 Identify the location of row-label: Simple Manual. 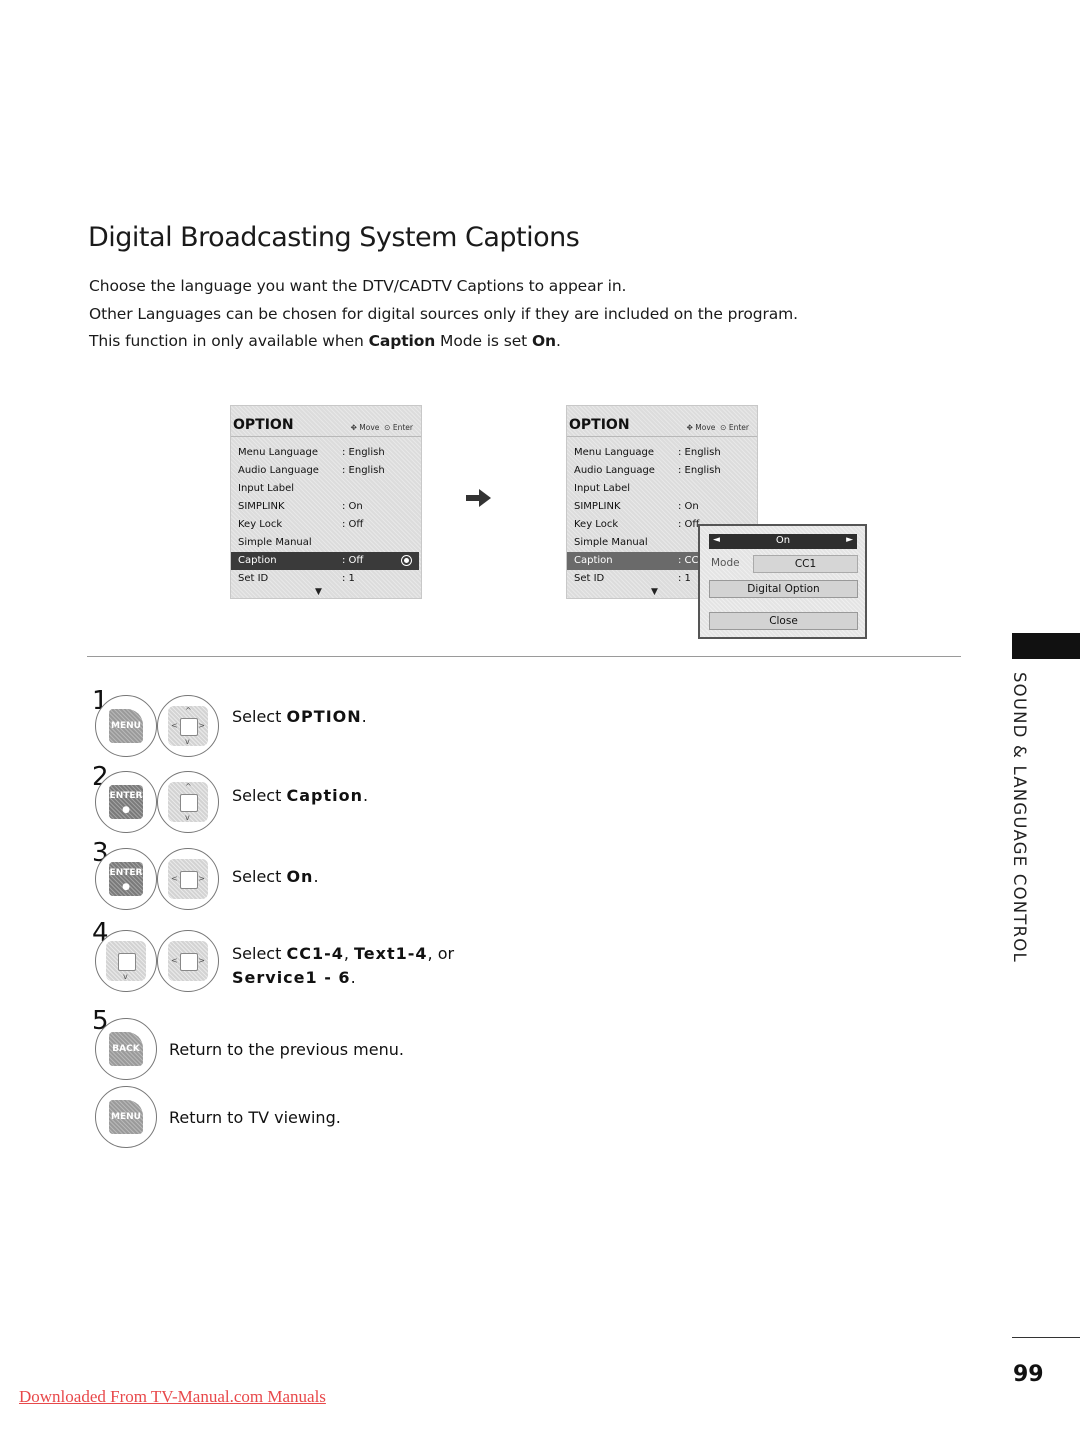
(275, 542).